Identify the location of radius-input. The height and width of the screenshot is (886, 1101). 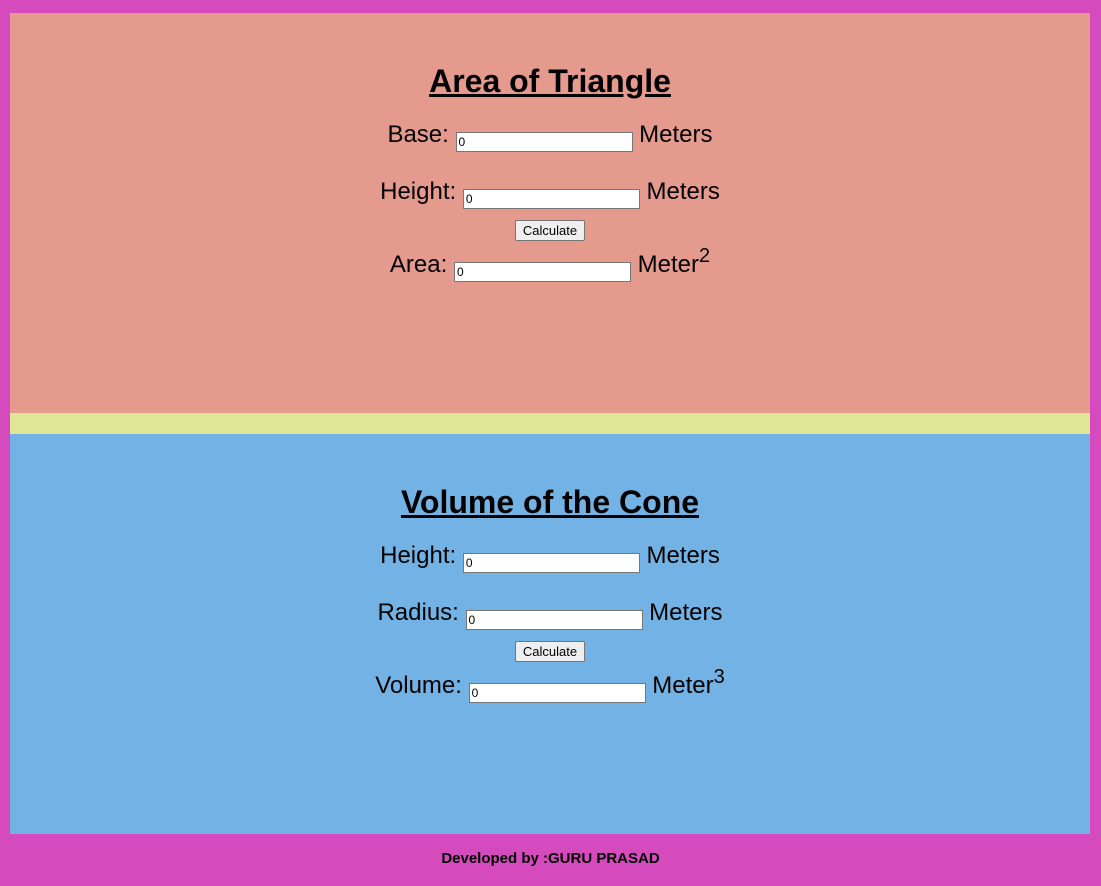
(554, 620).